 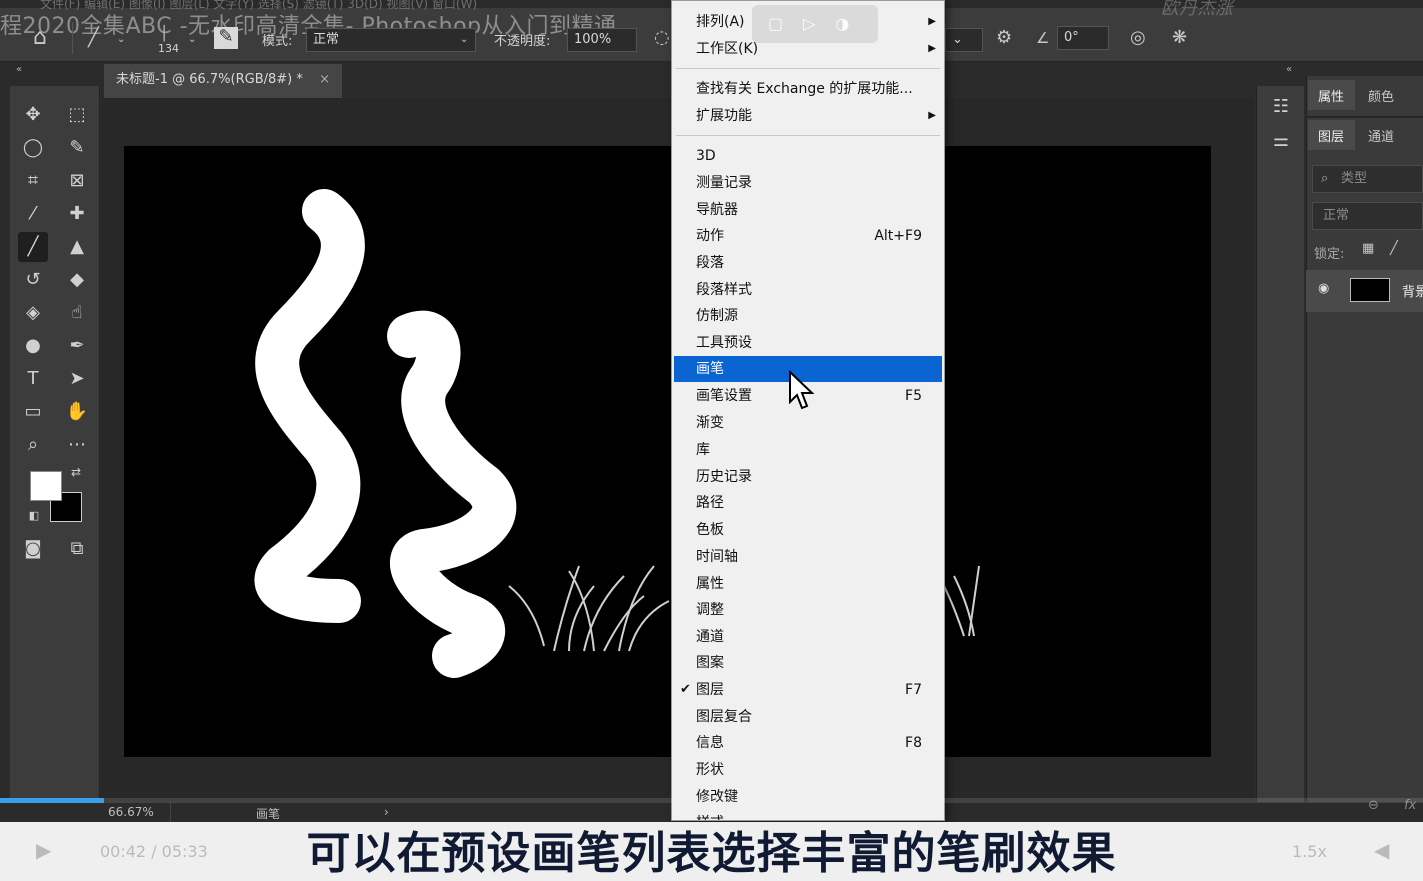 I want to click on default-colors-icon: ◧, so click(x=34, y=516).